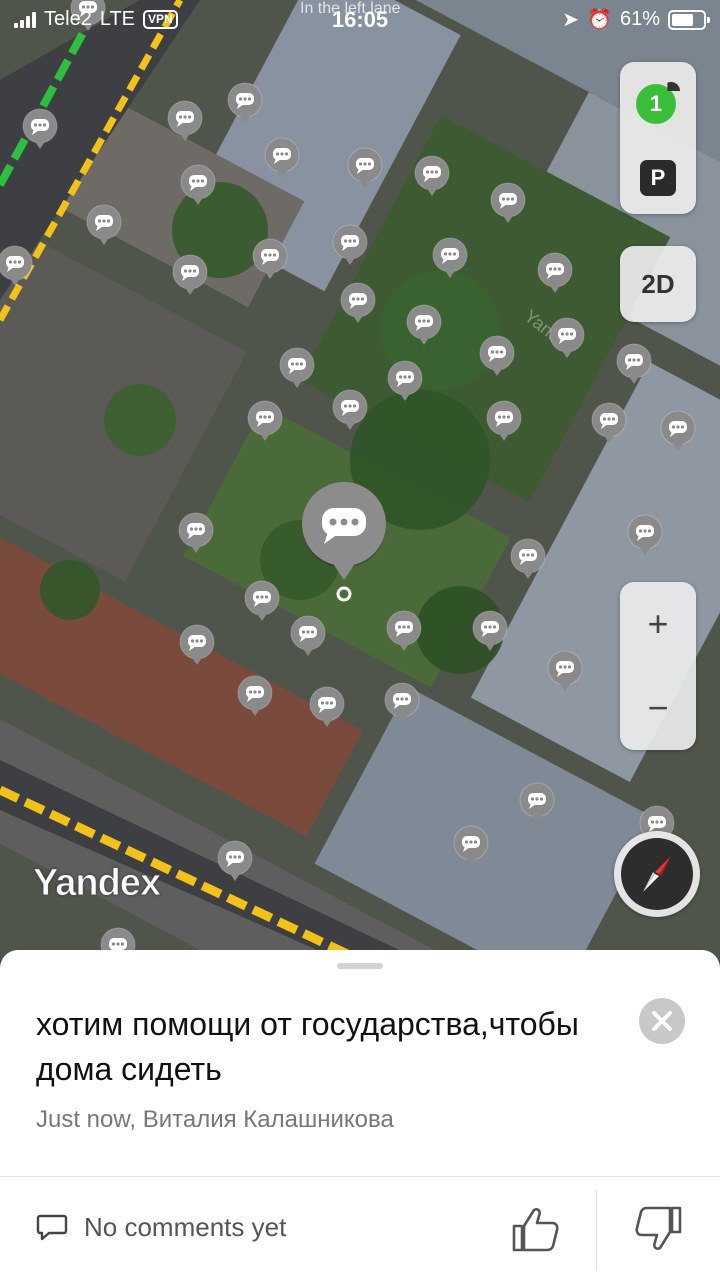 The width and height of the screenshot is (720, 1280). What do you see at coordinates (360, 19) in the screenshot?
I see `status-bar: Tele2 LTE VPN 16:05 ➤ ⏰ 61%` at bounding box center [360, 19].